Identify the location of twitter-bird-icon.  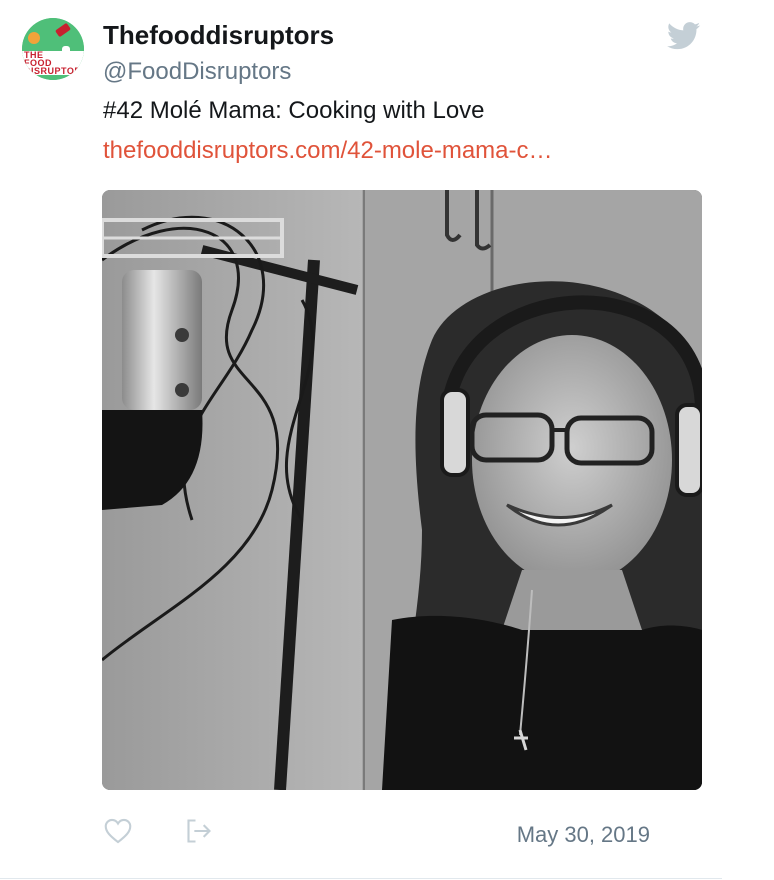
(684, 36).